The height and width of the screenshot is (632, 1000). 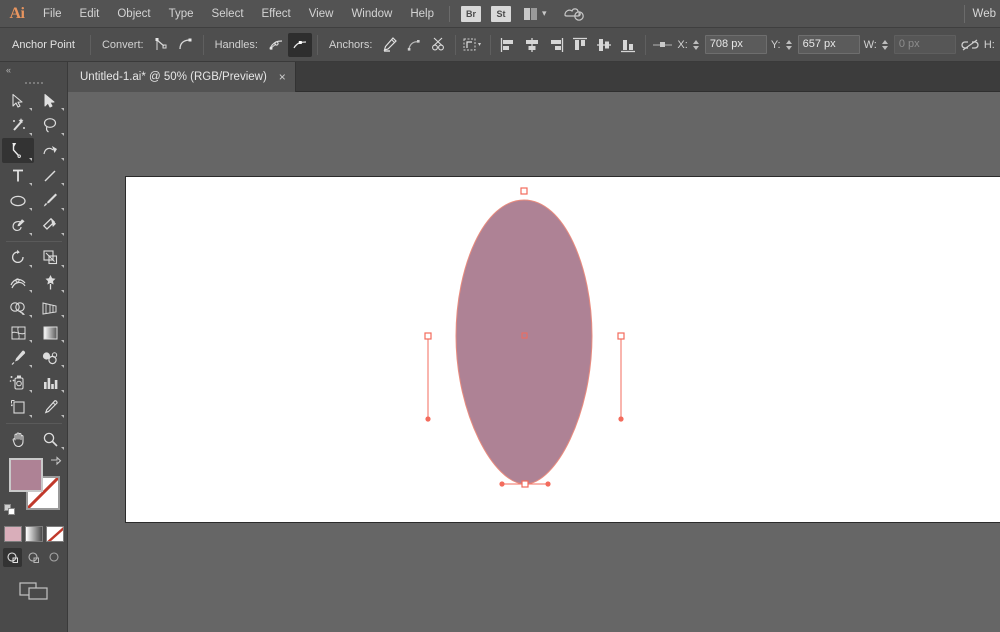 What do you see at coordinates (789, 44) in the screenshot?
I see `y-stepper` at bounding box center [789, 44].